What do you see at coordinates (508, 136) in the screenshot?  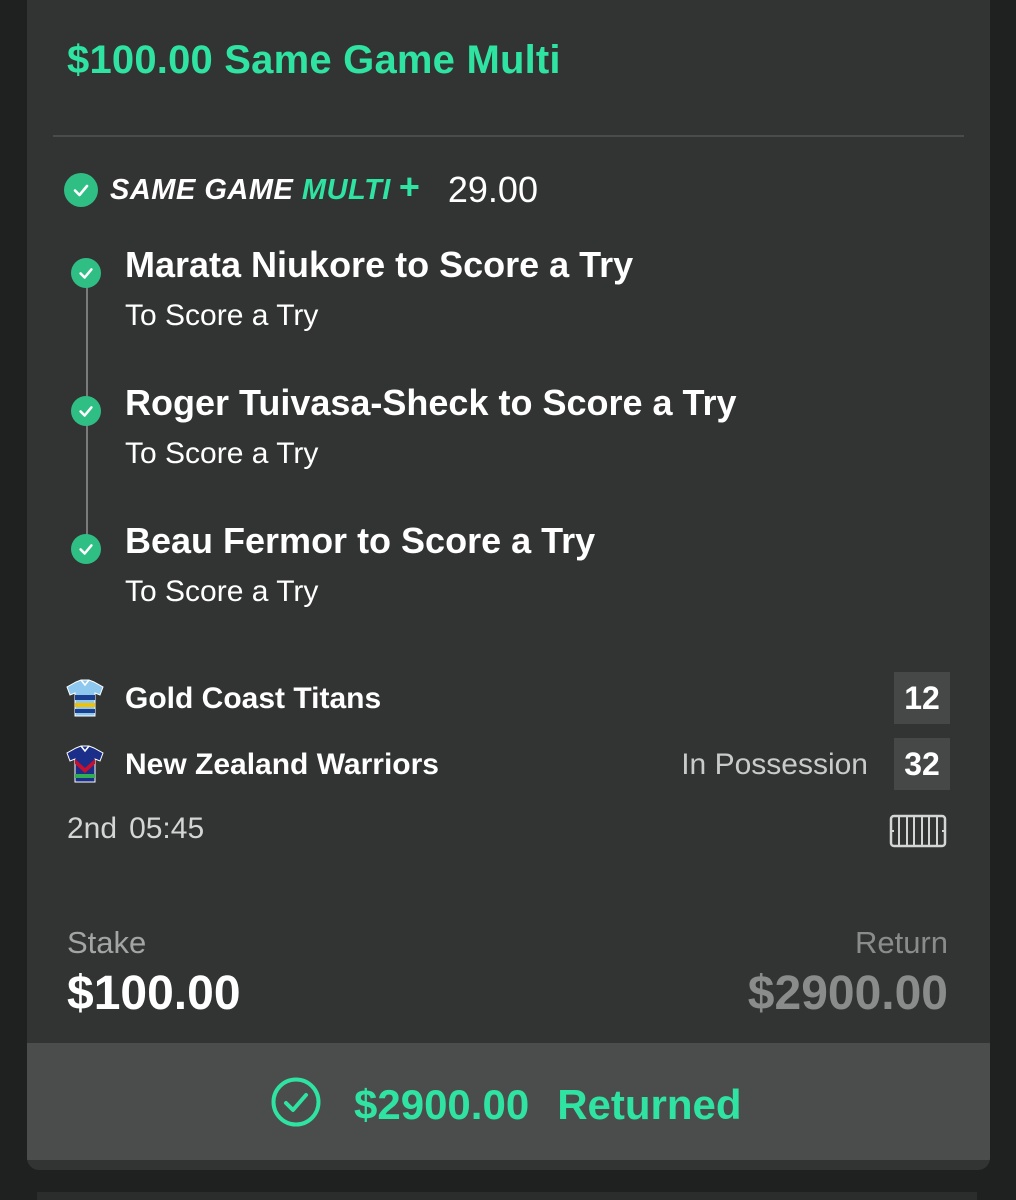 I see `divider` at bounding box center [508, 136].